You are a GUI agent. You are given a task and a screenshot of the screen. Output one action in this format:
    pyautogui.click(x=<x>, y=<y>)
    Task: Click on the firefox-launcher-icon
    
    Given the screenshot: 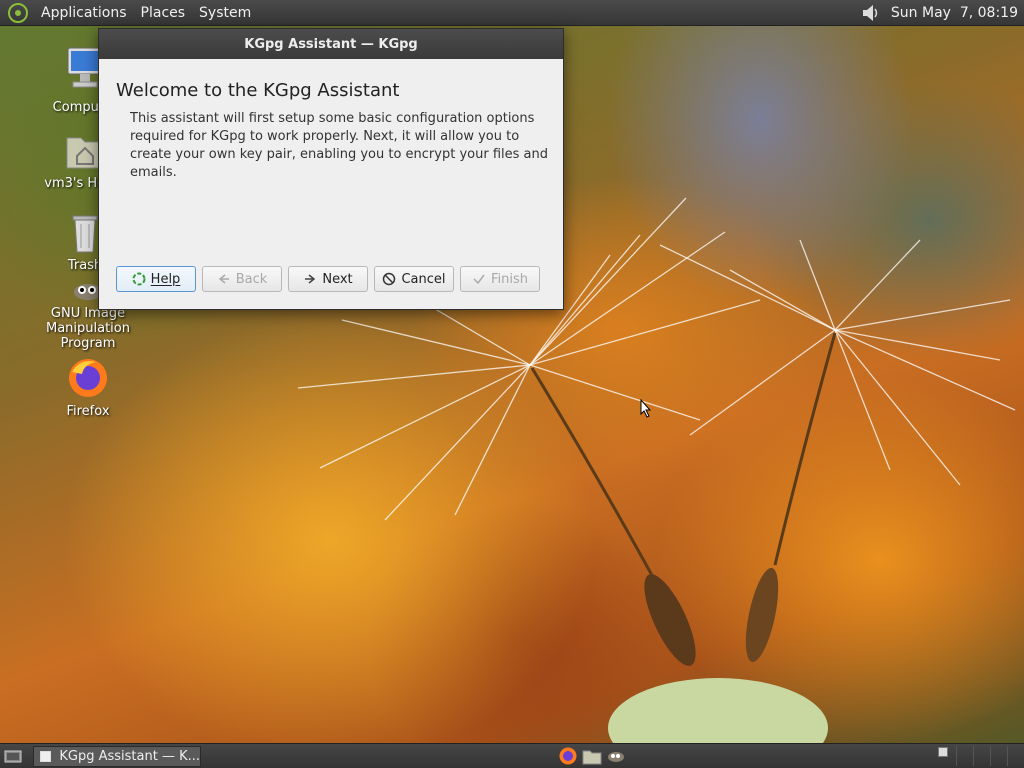 What is the action you would take?
    pyautogui.click(x=568, y=757)
    